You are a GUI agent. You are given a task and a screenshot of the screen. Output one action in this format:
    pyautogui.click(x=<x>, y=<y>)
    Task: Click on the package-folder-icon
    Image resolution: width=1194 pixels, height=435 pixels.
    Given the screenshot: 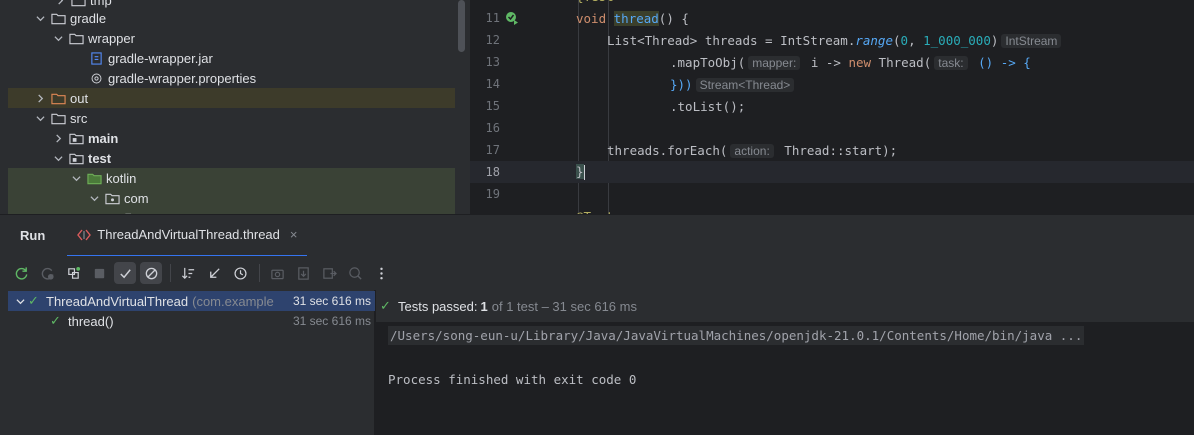 What is the action you would take?
    pyautogui.click(x=112, y=198)
    